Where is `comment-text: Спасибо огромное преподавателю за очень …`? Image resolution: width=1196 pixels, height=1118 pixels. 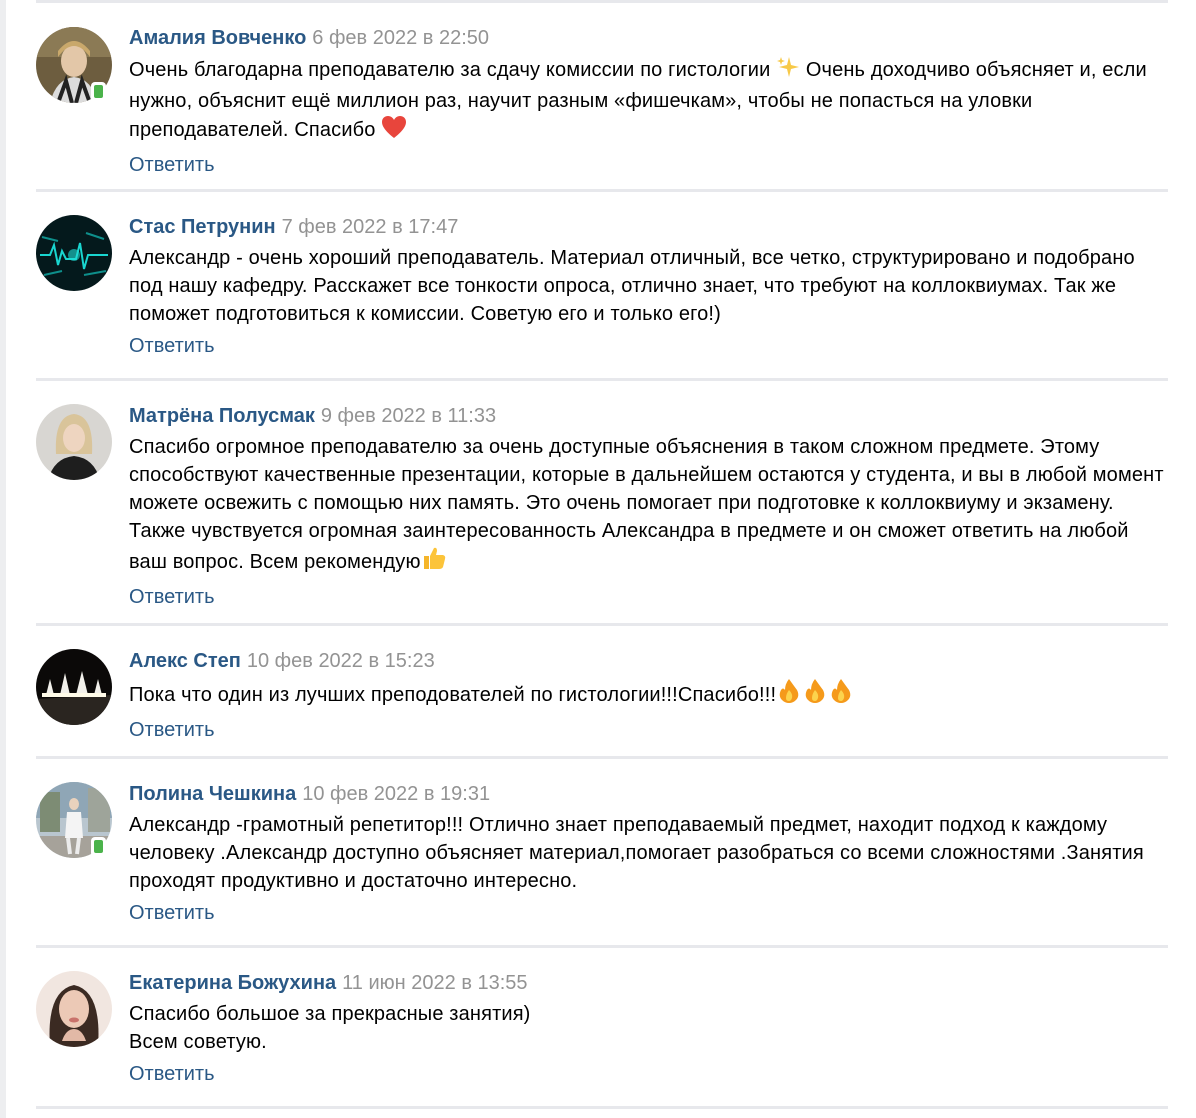
comment-text: Спасибо огромное преподавателю за очень … is located at coordinates (648, 506).